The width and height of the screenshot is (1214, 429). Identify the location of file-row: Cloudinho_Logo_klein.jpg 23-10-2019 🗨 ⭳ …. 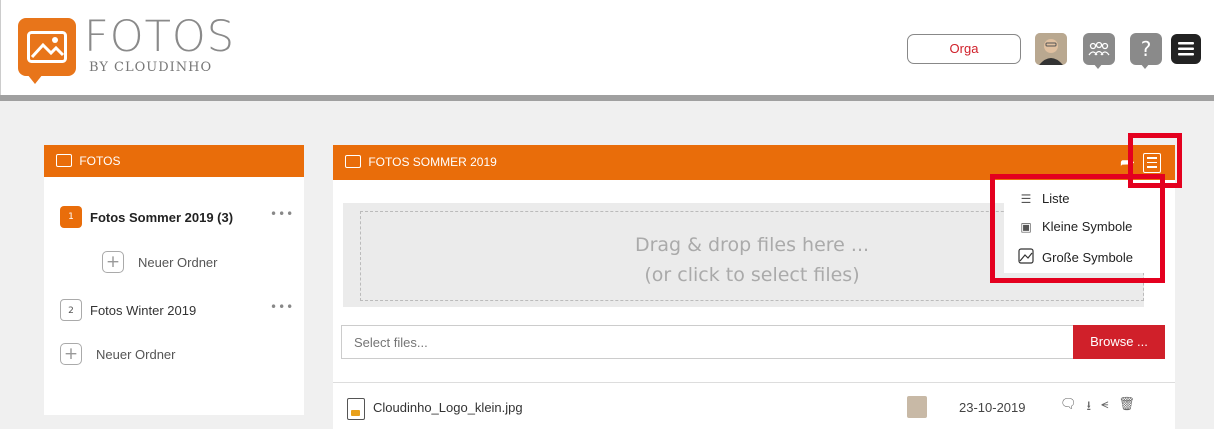
(754, 408).